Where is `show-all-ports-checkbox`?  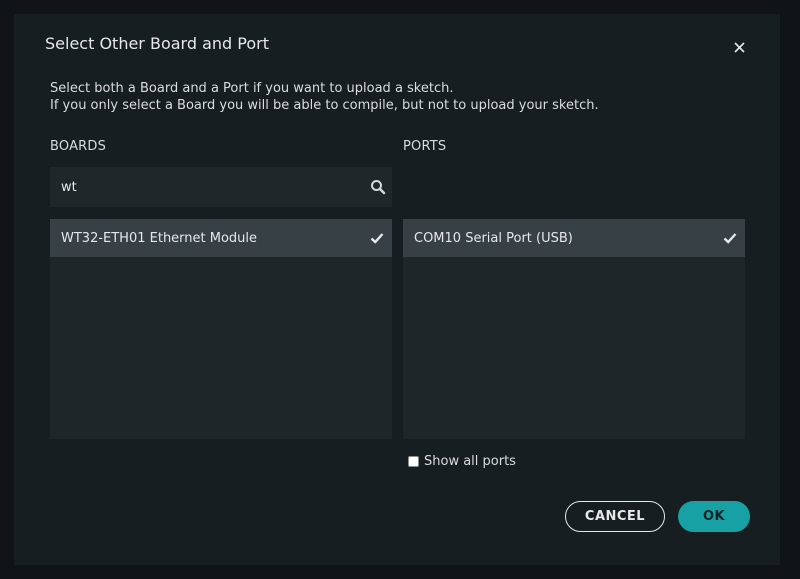
show-all-ports-checkbox is located at coordinates (413, 461).